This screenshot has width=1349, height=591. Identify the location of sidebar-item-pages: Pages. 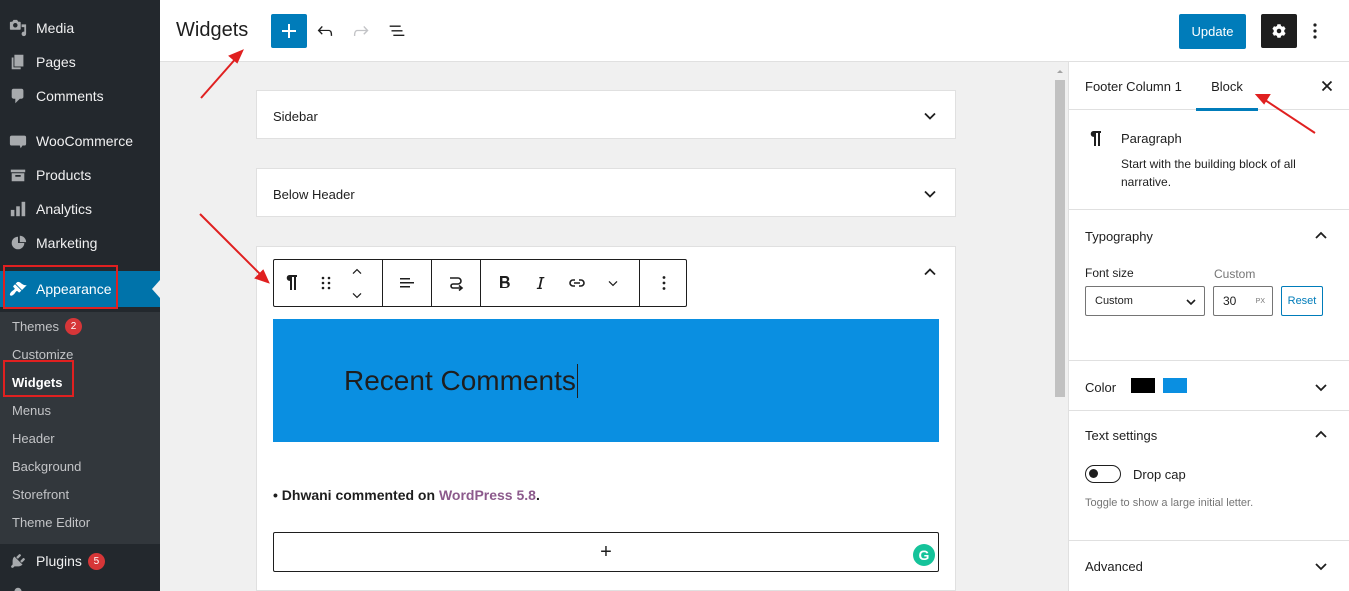
(80, 62).